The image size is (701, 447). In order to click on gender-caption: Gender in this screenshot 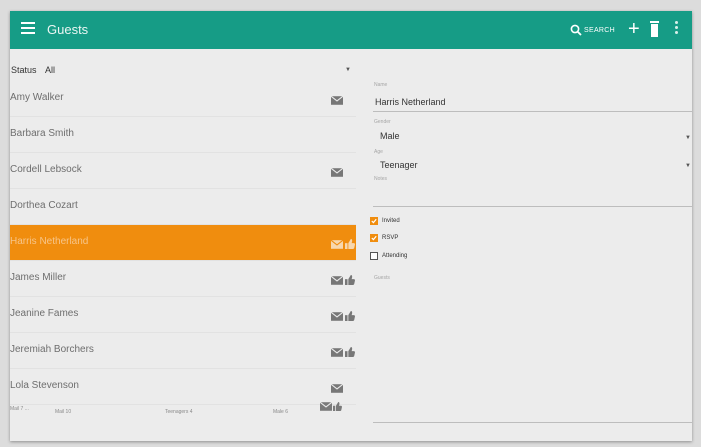, I will do `click(382, 122)`.